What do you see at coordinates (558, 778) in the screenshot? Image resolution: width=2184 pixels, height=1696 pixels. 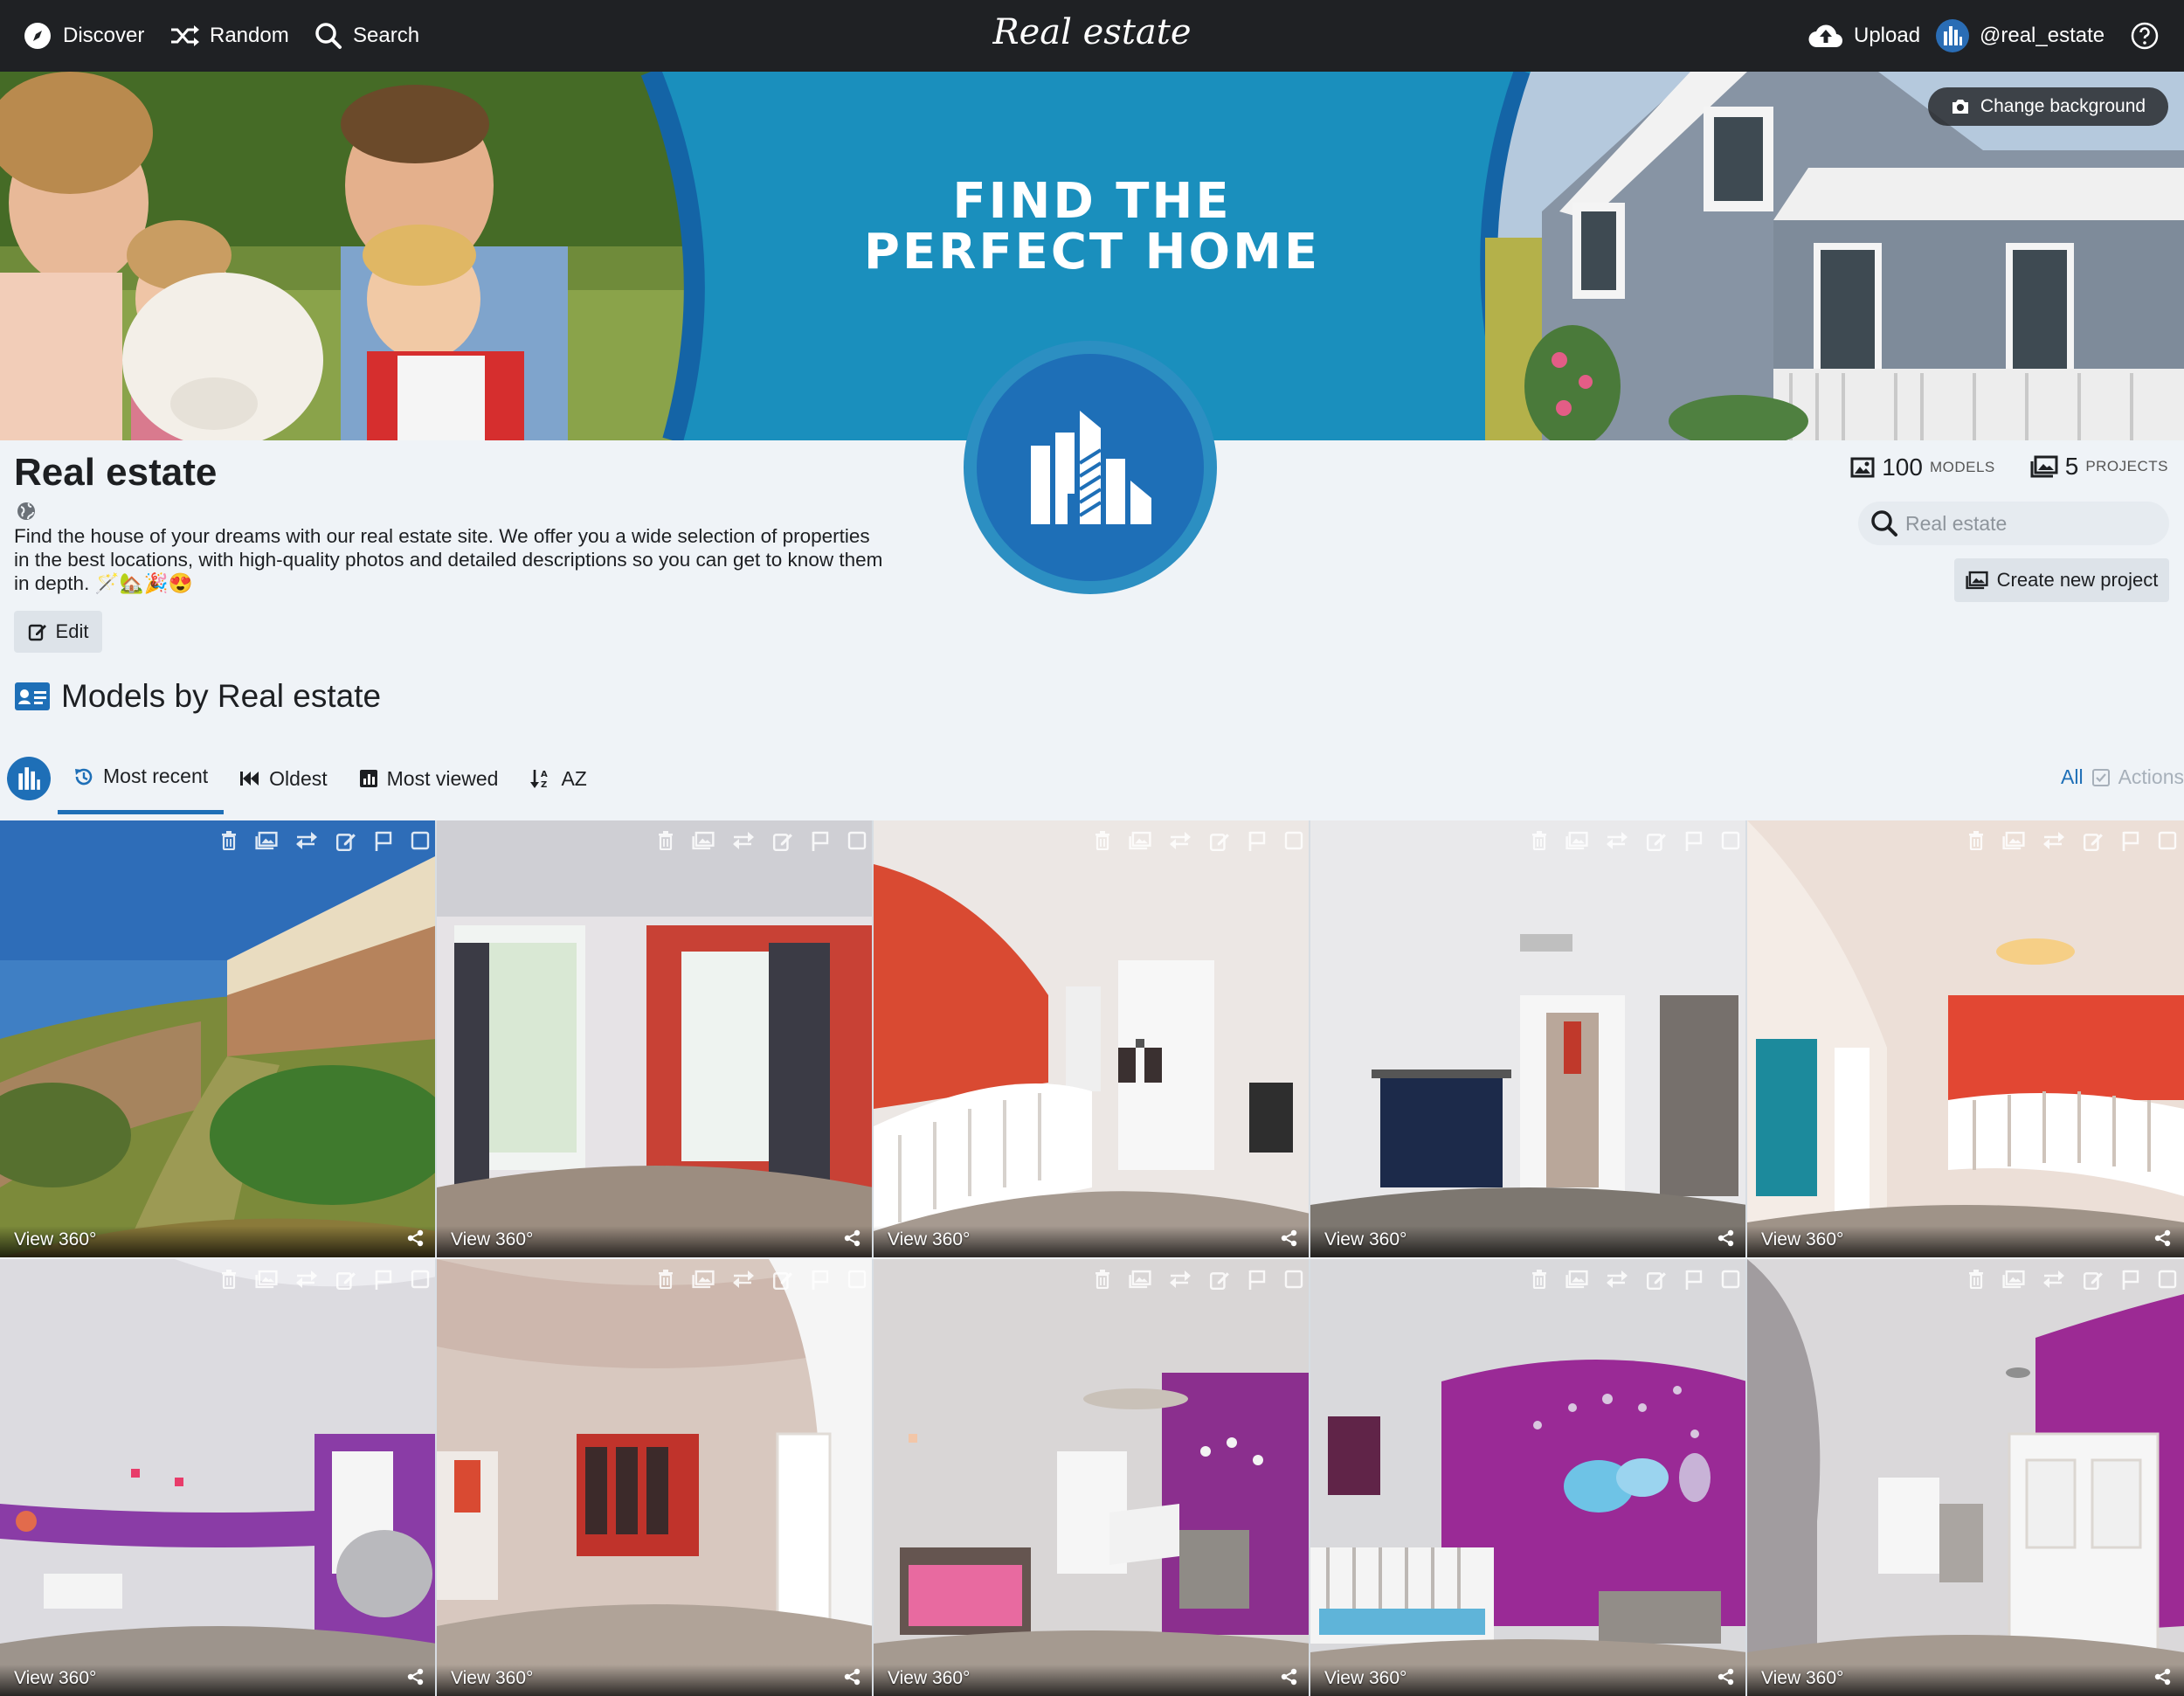 I see `tab-az: AZ AZ` at bounding box center [558, 778].